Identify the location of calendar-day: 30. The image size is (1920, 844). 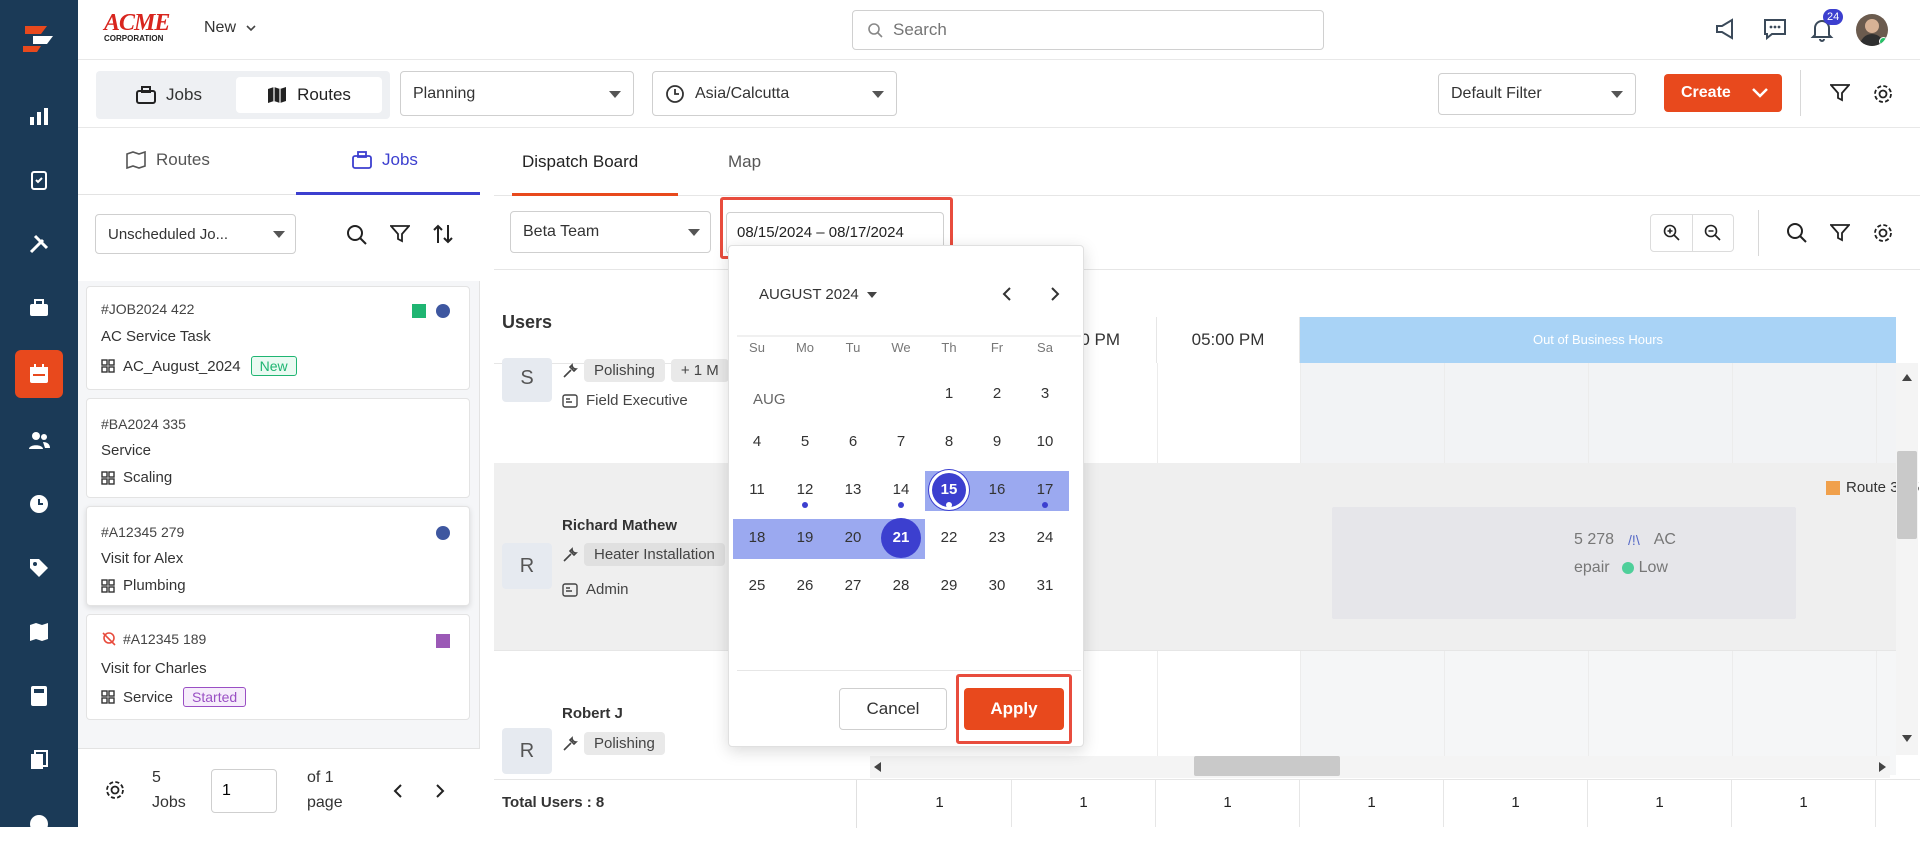
(997, 586).